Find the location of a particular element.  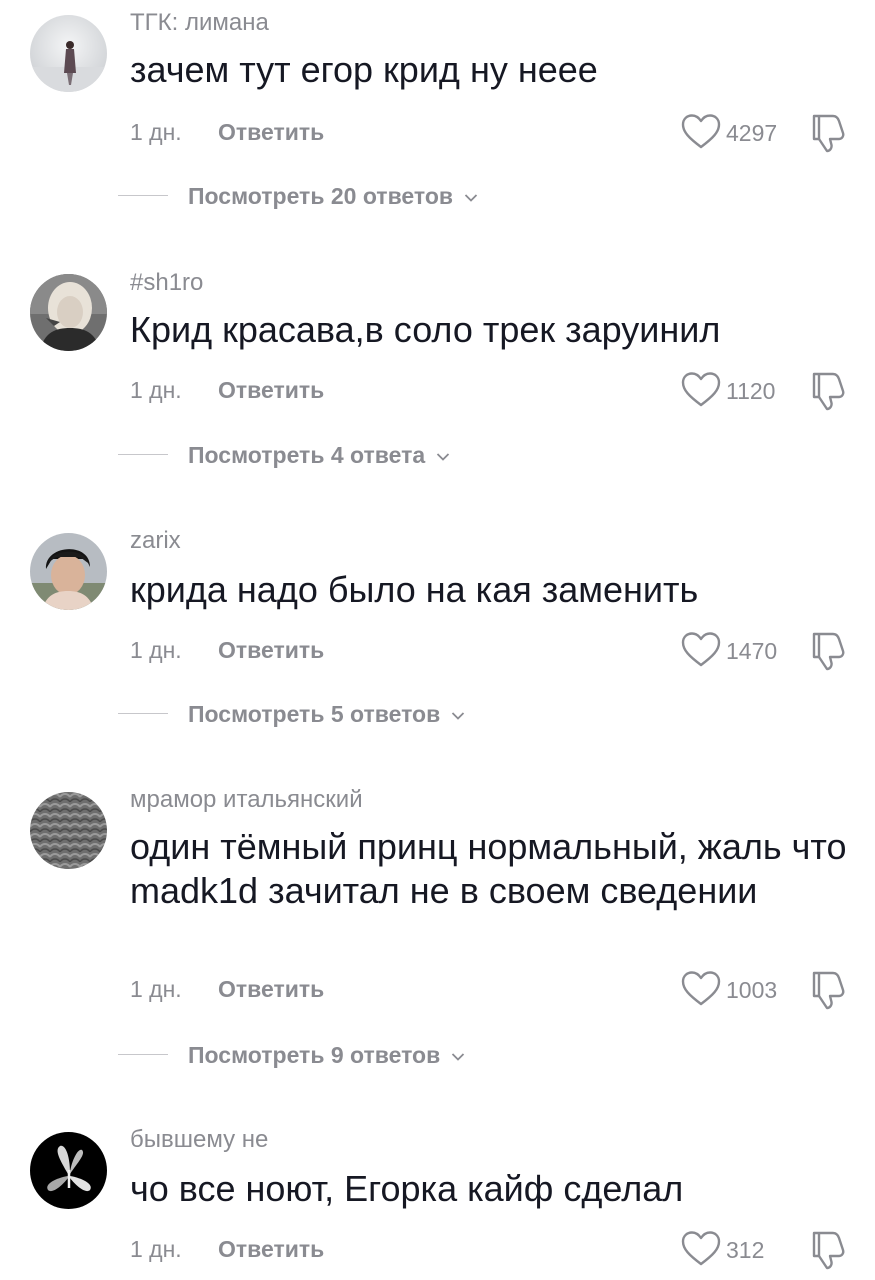

avatar-blonde-portrait-icon is located at coordinates (68, 312).